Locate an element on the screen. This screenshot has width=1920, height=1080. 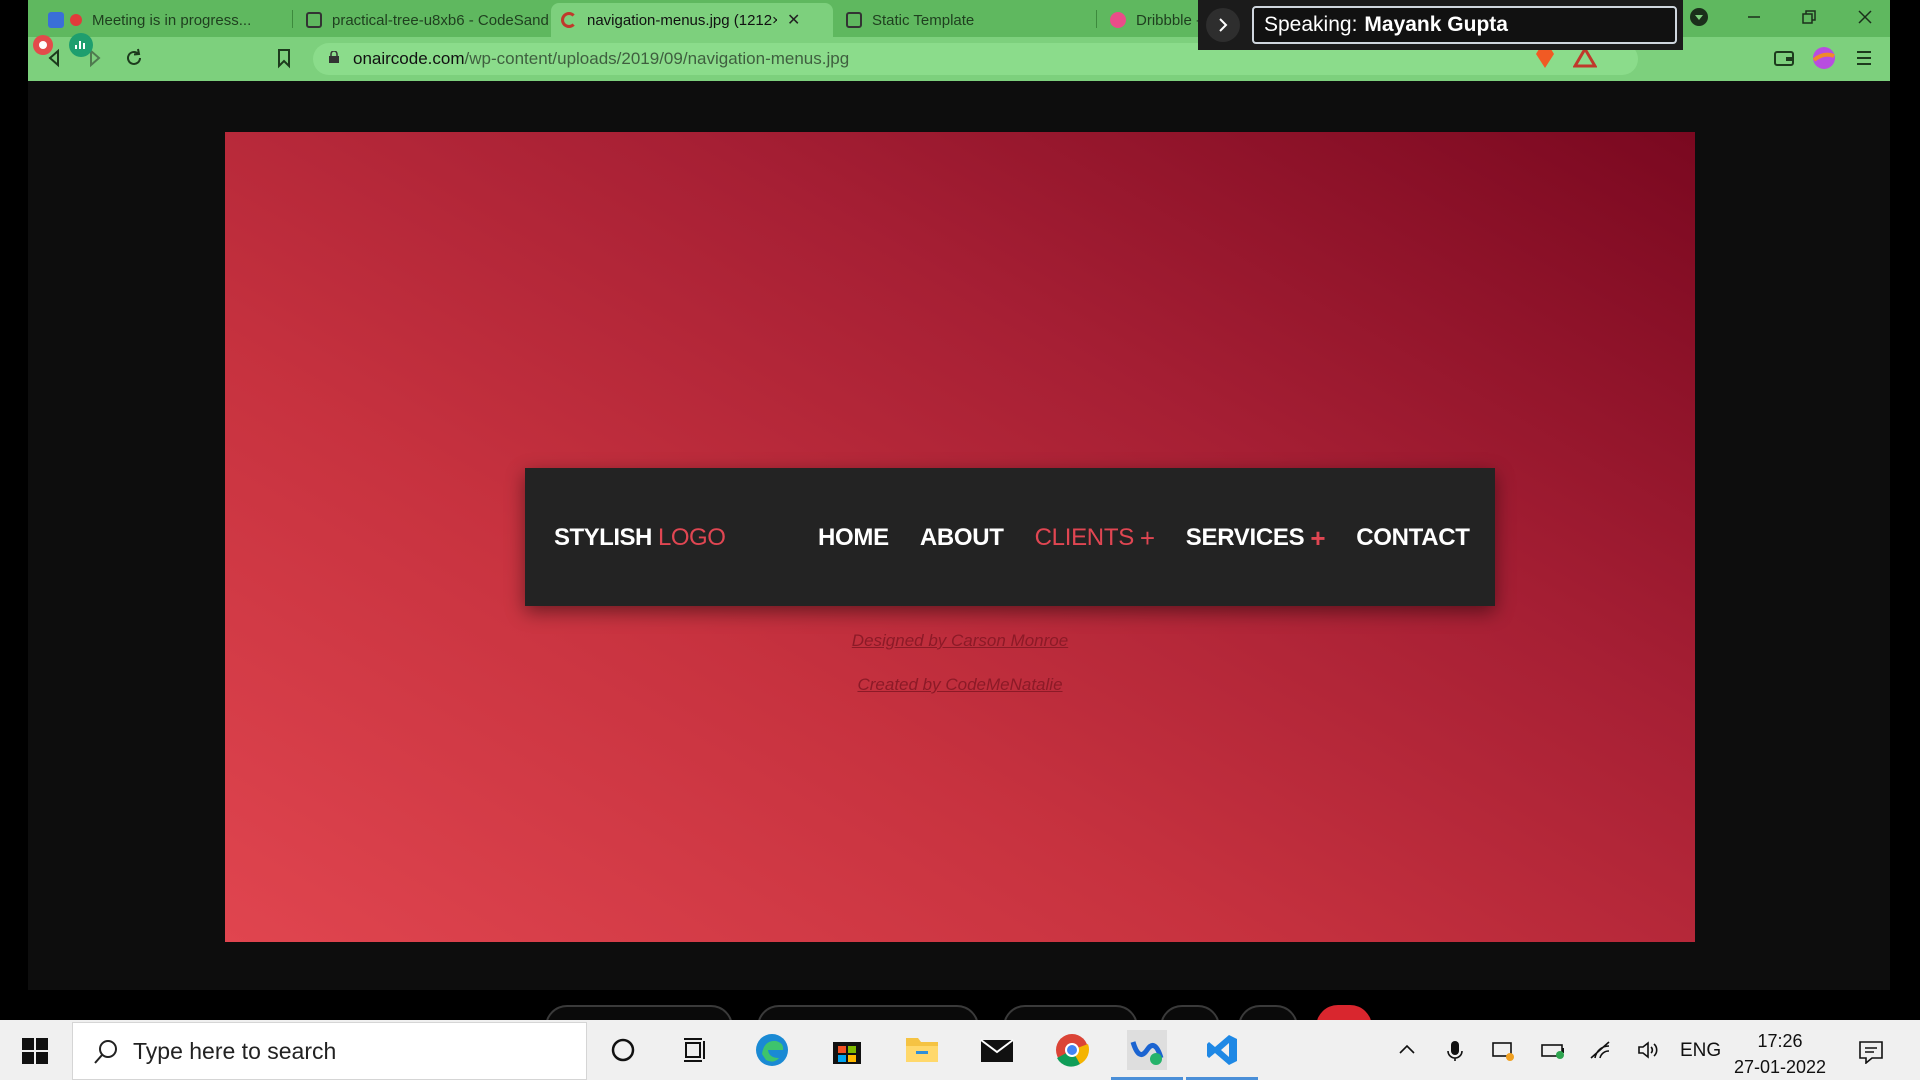
menu-item-label: ABOUT is located at coordinates (961, 537).